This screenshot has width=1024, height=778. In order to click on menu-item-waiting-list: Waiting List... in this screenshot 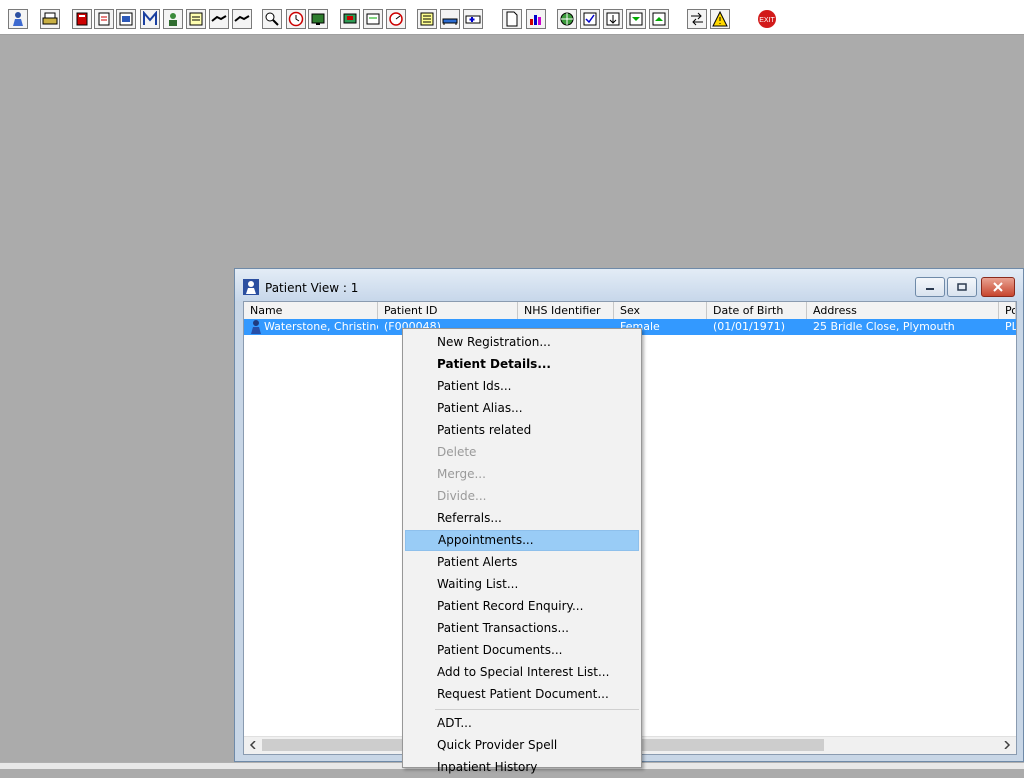, I will do `click(522, 584)`.